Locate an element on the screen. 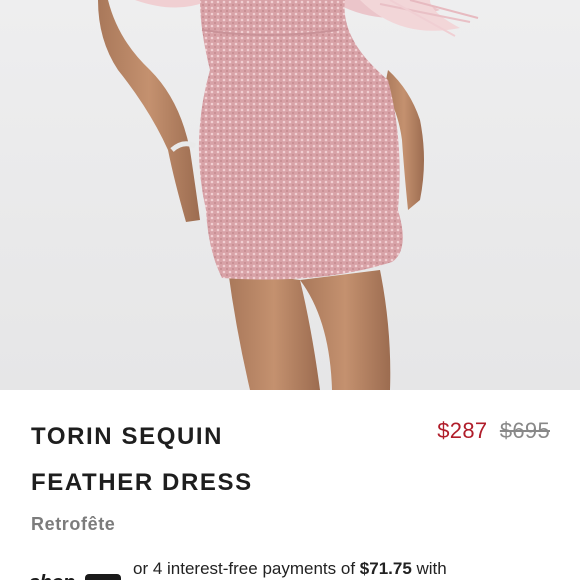  sale-price: $287 is located at coordinates (462, 430).